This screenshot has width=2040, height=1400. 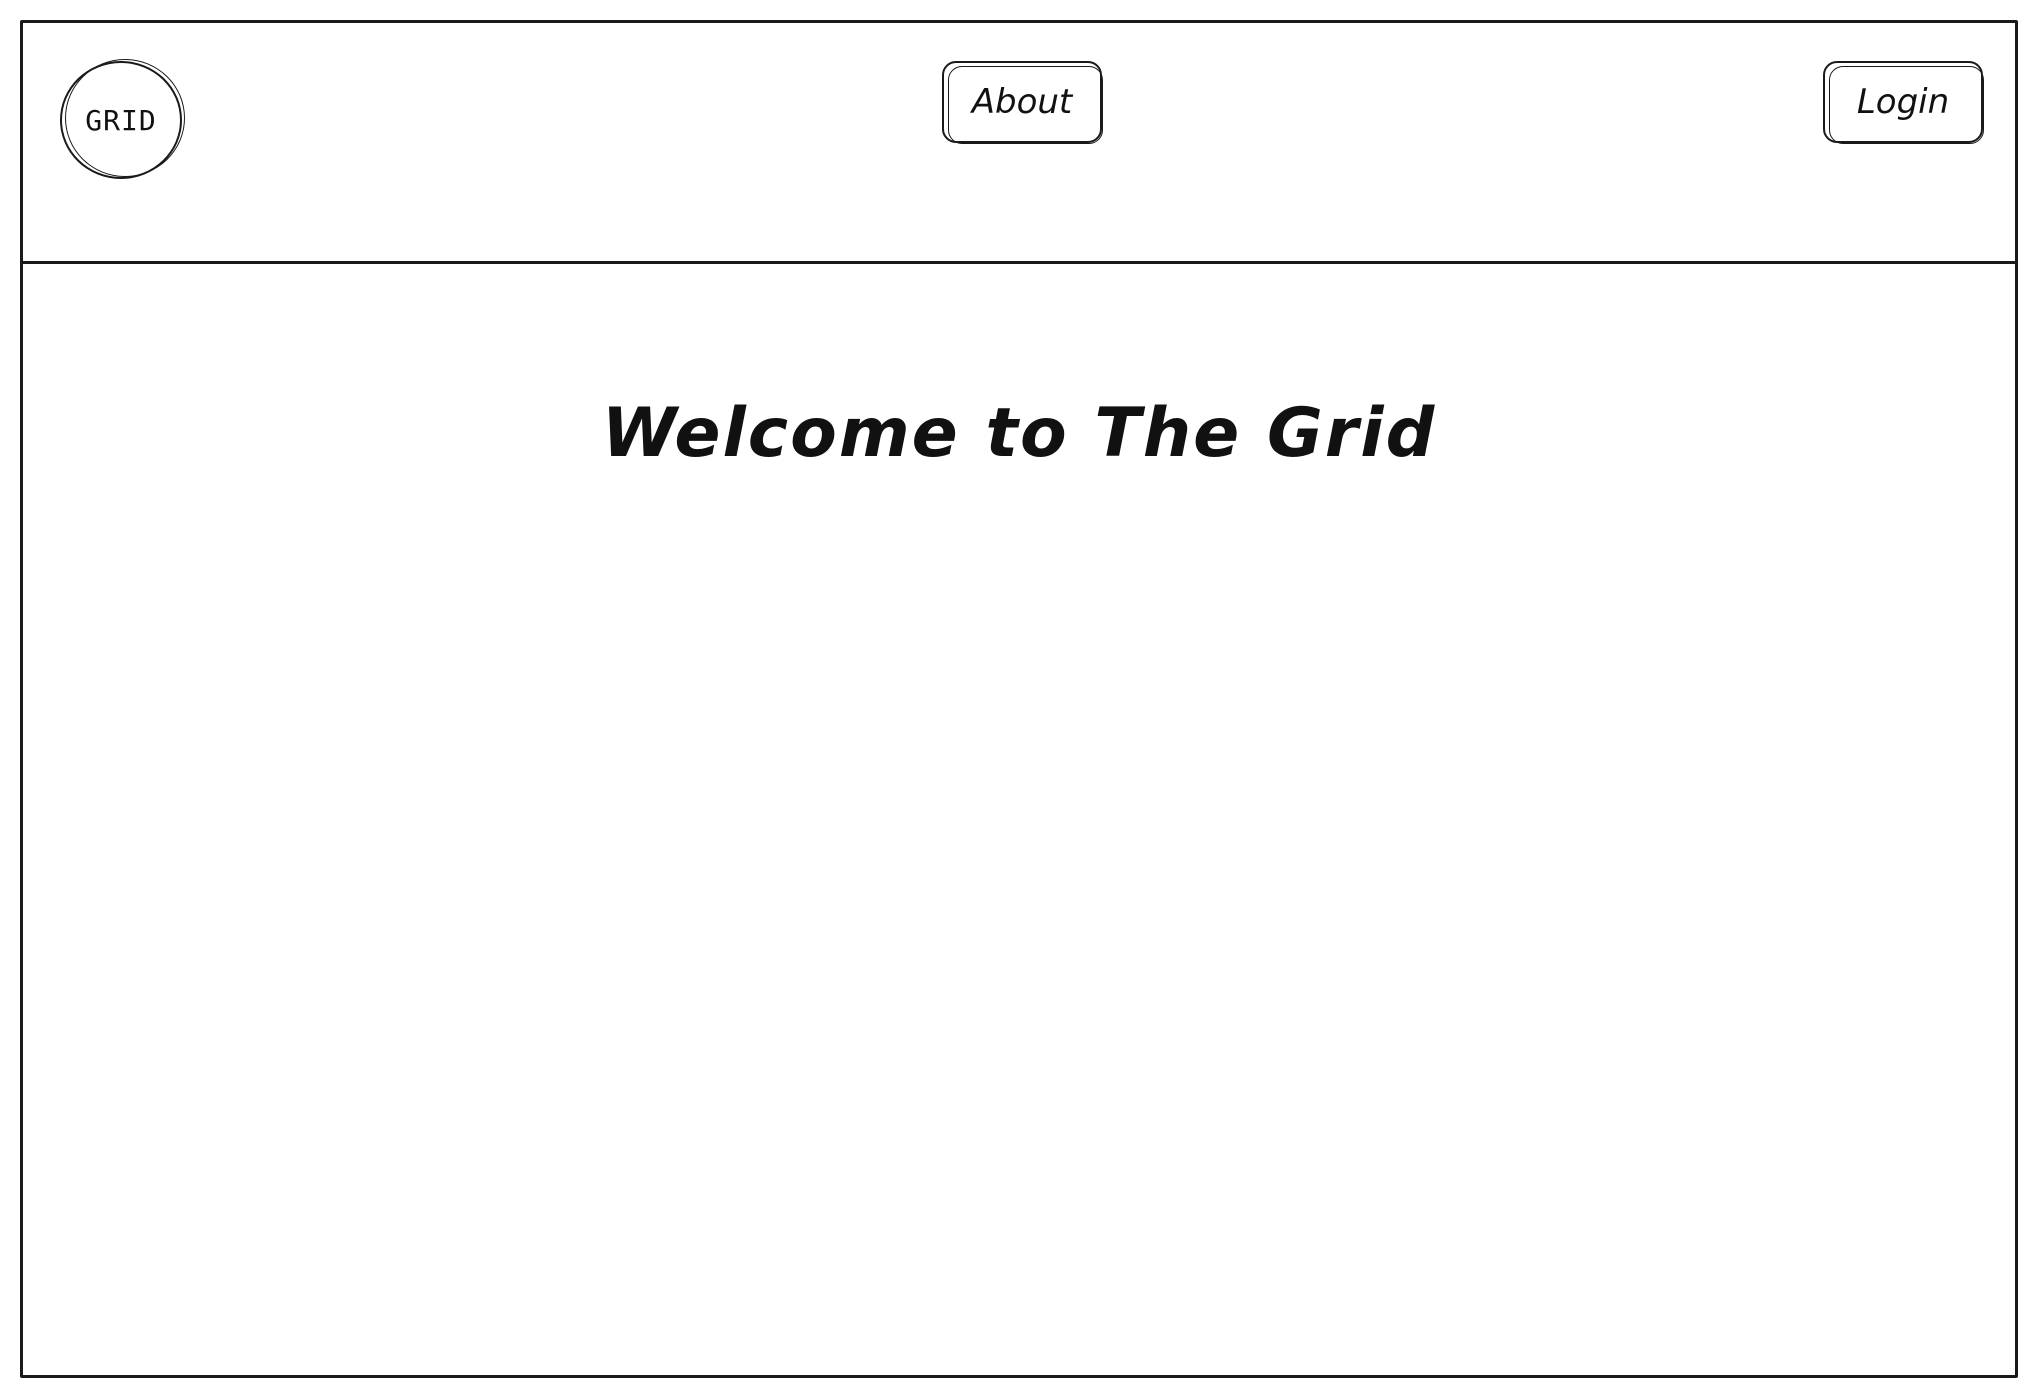 I want to click on login-button: Login, so click(x=1903, y=102).